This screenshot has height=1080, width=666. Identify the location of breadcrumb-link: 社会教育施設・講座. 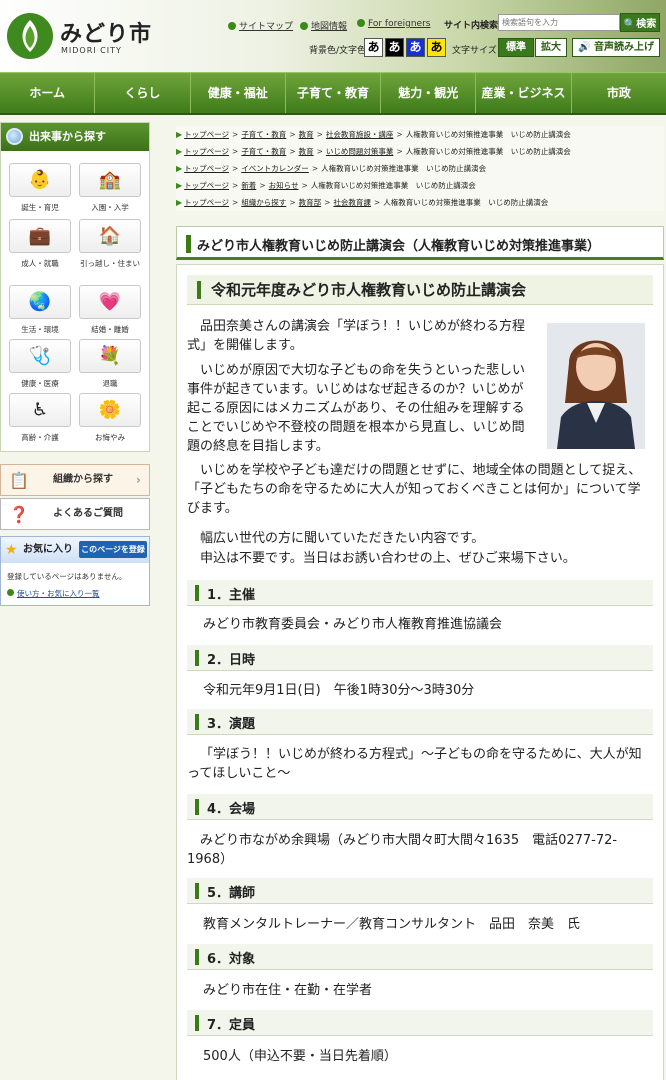
(360, 134).